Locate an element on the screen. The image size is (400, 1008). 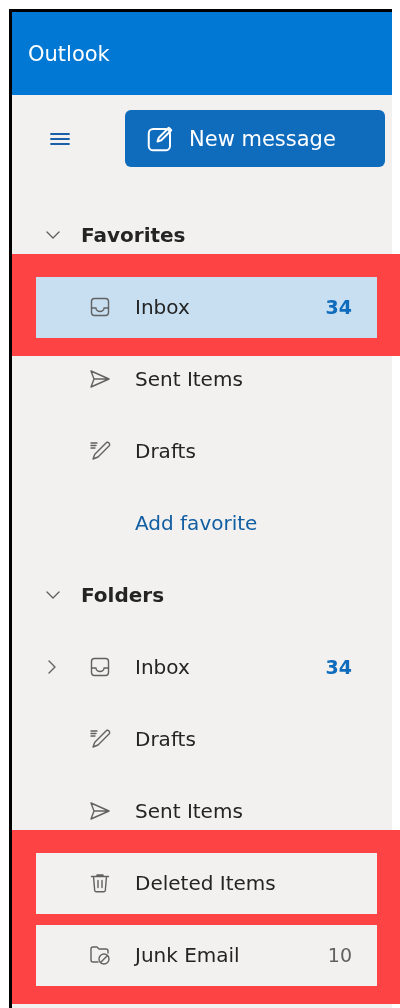
section-header: Folders is located at coordinates (105, 595).